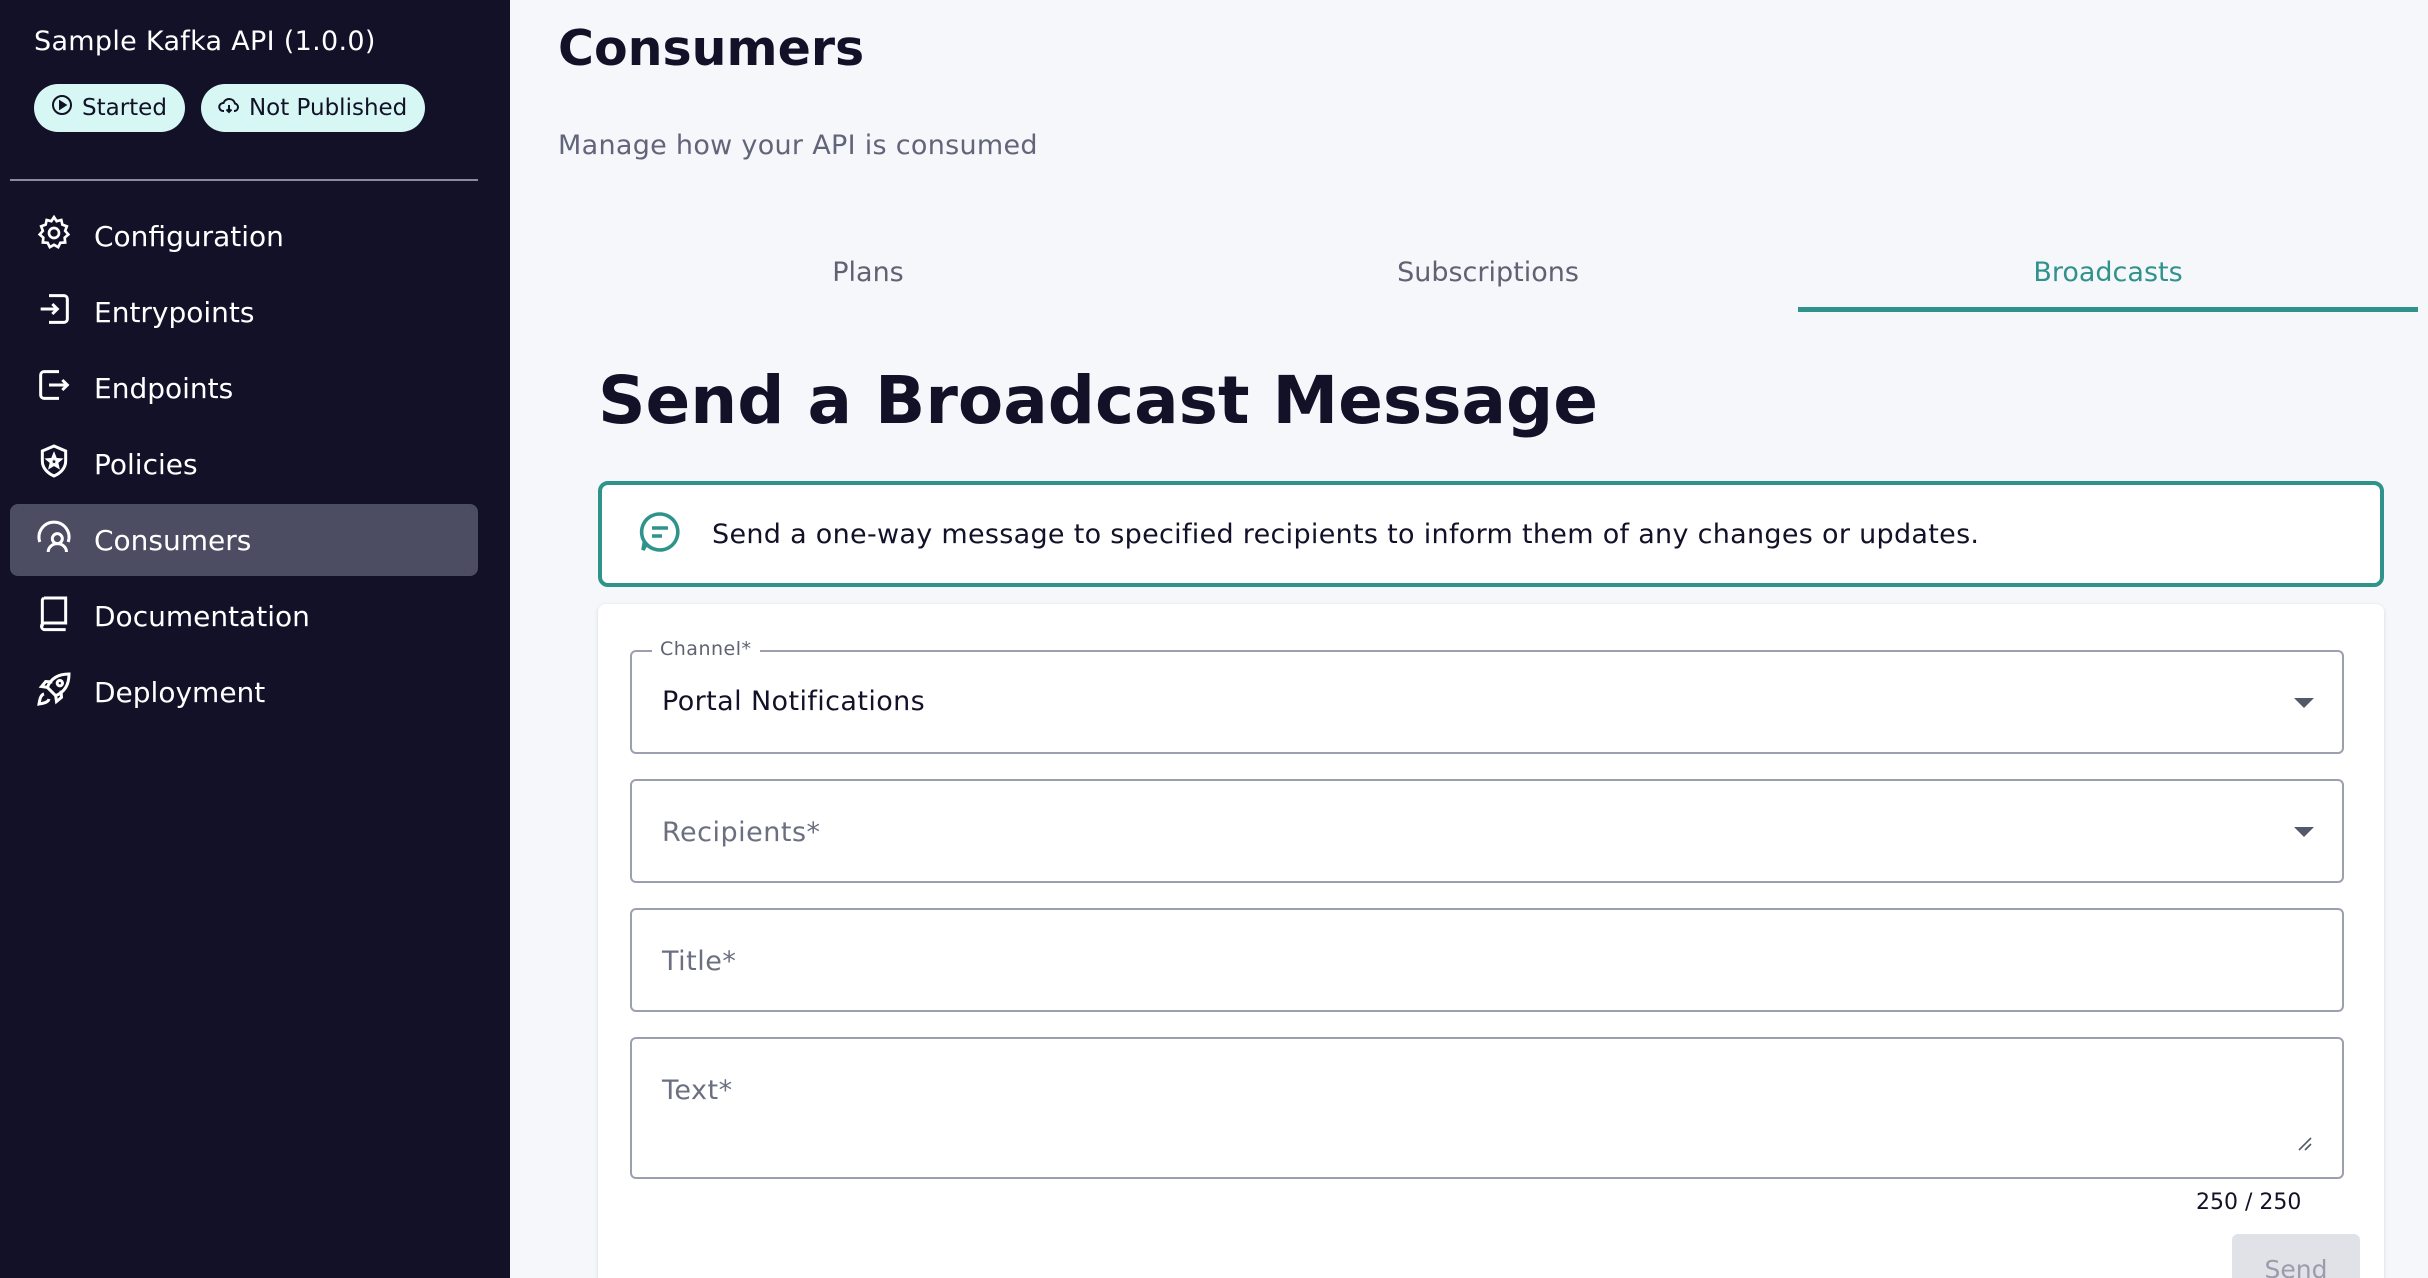 This screenshot has height=1278, width=2428. I want to click on tab-subscriptions: Subscriptions, so click(1488, 272).